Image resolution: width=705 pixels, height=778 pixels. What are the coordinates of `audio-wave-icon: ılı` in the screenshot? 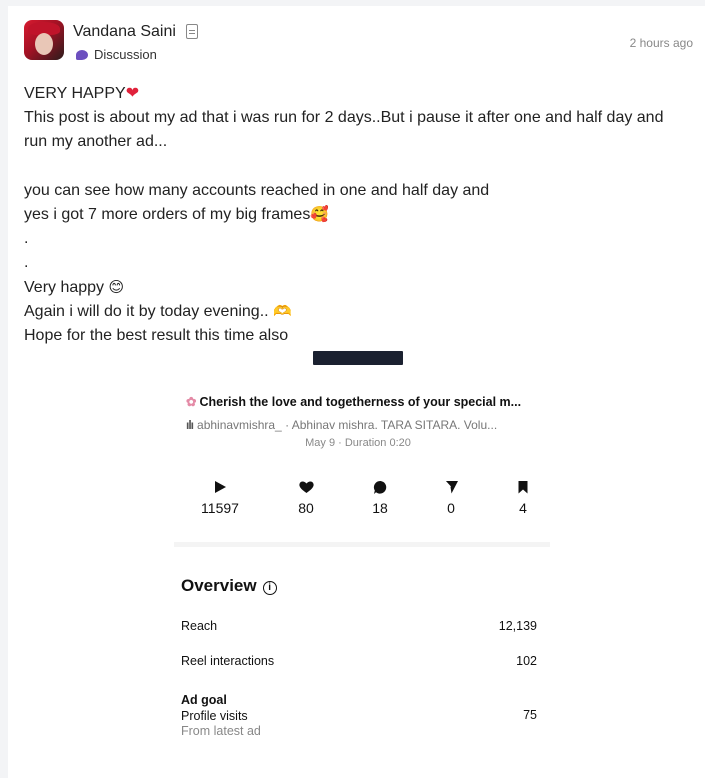 It's located at (190, 425).